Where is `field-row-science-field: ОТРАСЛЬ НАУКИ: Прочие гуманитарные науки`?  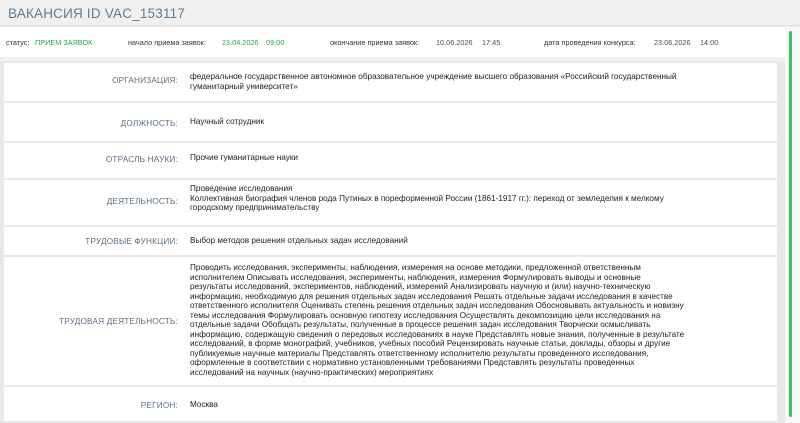
field-row-science-field: ОТРАСЛЬ НАУКИ: Прочие гуманитарные науки is located at coordinates (390, 160).